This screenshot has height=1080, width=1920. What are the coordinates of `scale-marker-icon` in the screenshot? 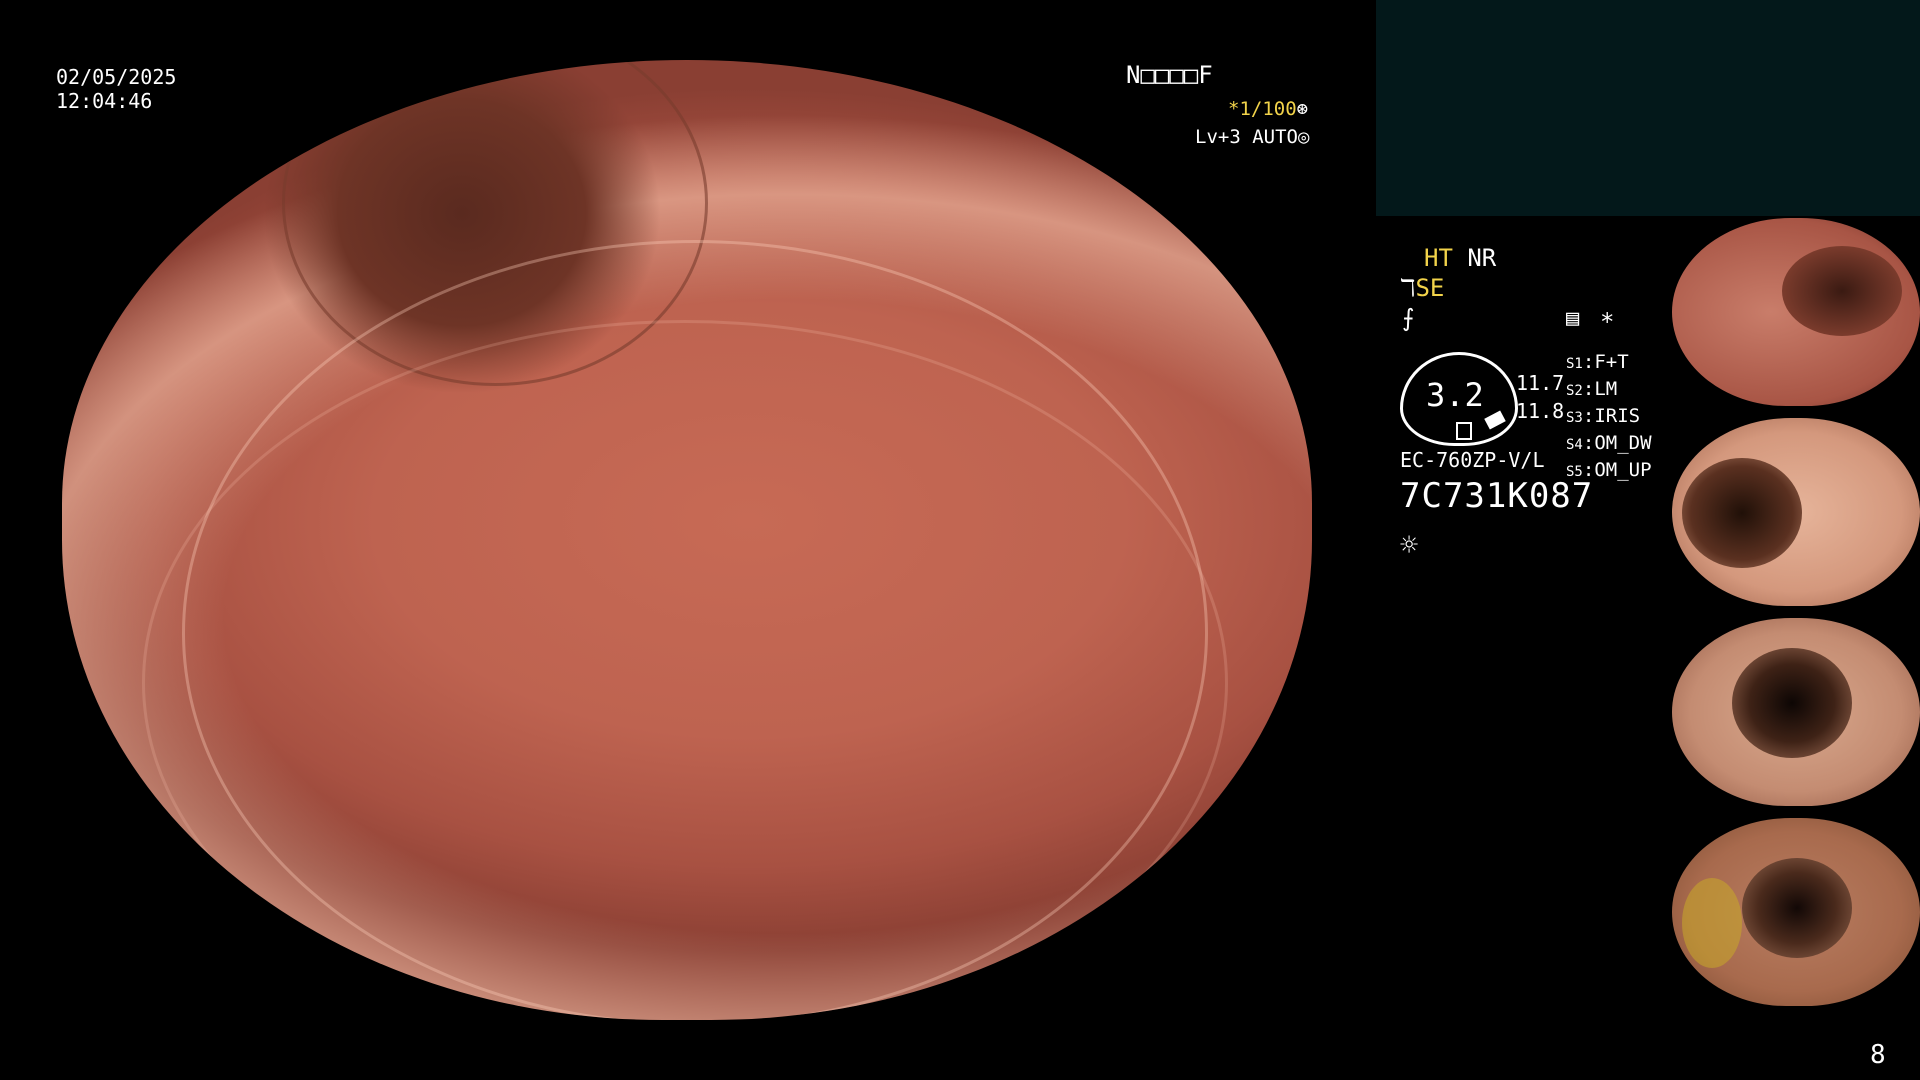 It's located at (1464, 431).